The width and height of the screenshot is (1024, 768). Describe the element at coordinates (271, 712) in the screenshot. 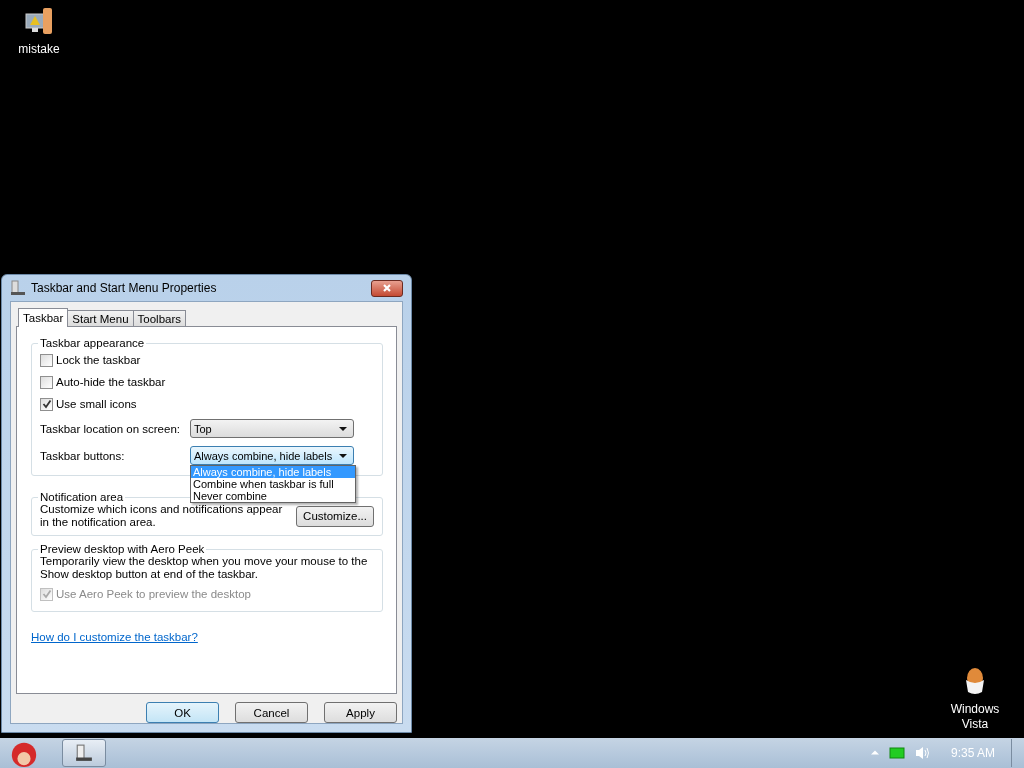

I see `dialog-button: Cancel` at that location.